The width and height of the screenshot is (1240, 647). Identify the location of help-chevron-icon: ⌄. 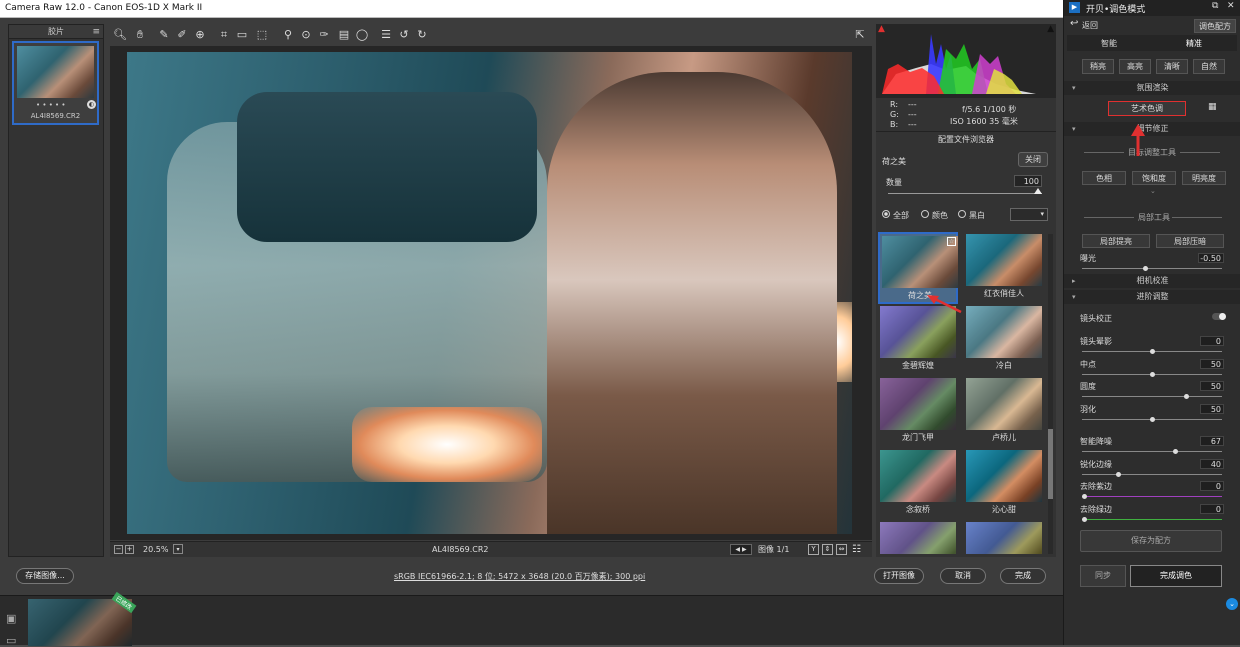
(1232, 604).